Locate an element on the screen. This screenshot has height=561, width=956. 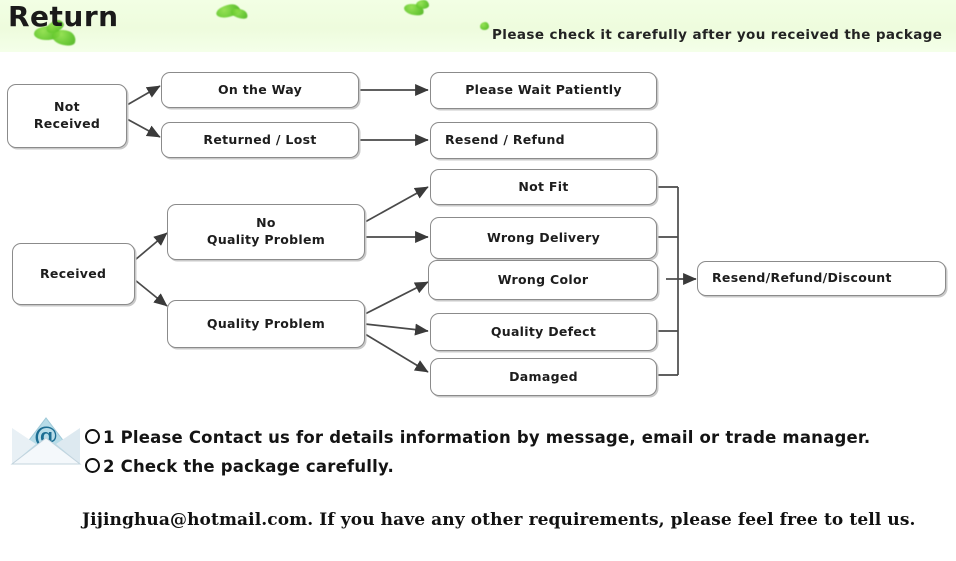
node-returned-lost-label: Returned / Lost is located at coordinates (260, 139).